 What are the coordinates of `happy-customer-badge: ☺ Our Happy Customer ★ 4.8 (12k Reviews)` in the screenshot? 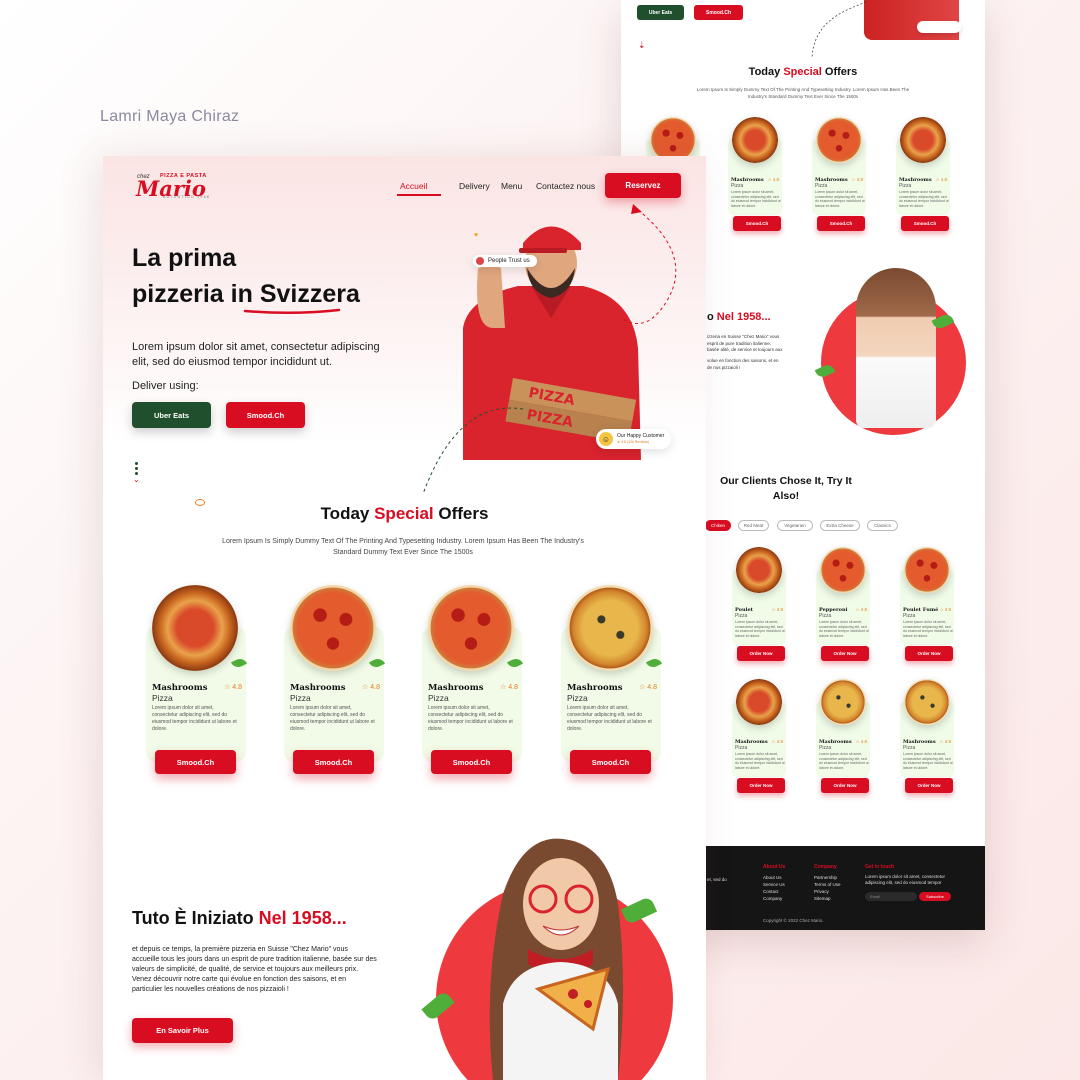 It's located at (634, 439).